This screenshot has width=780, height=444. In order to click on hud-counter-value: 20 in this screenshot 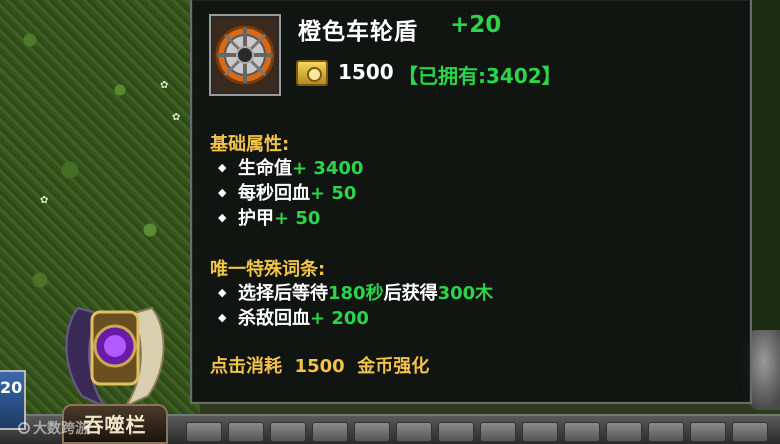, I will do `click(11, 387)`.